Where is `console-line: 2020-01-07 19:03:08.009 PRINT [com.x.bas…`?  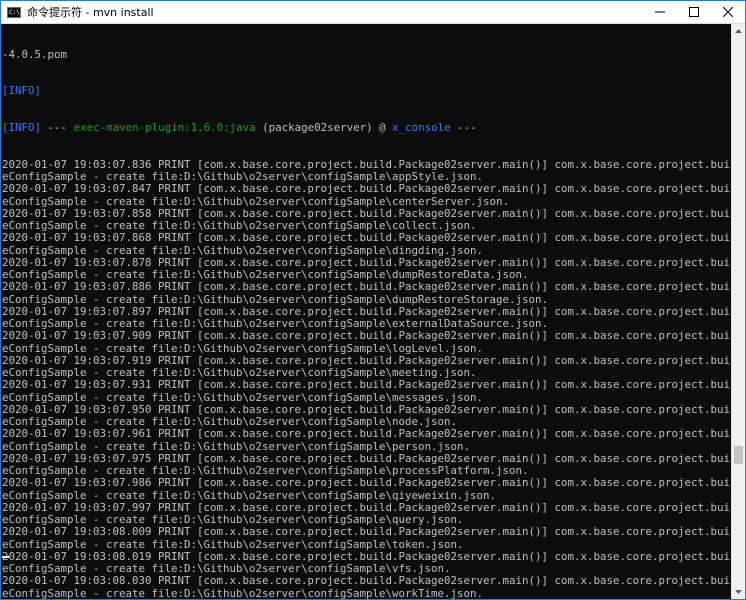 console-line: 2020-01-07 19:03:08.009 PRINT [com.x.bas… is located at coordinates (366, 532).